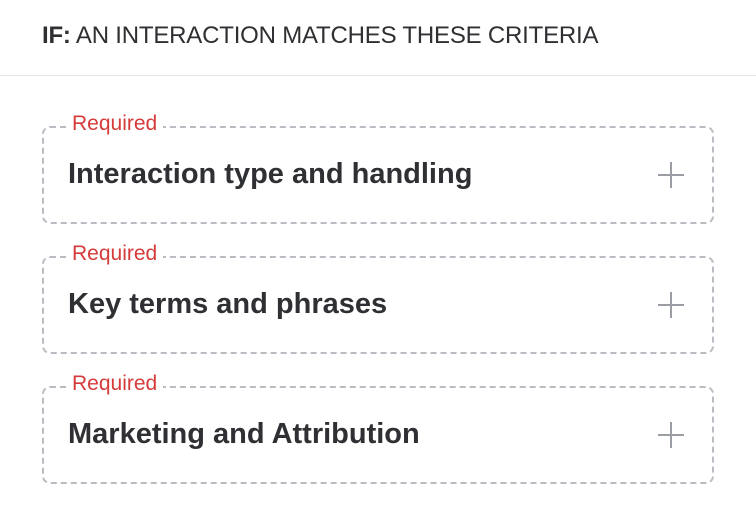  Describe the element at coordinates (244, 434) in the screenshot. I see `criteria-title: Marketing and Attribution` at that location.